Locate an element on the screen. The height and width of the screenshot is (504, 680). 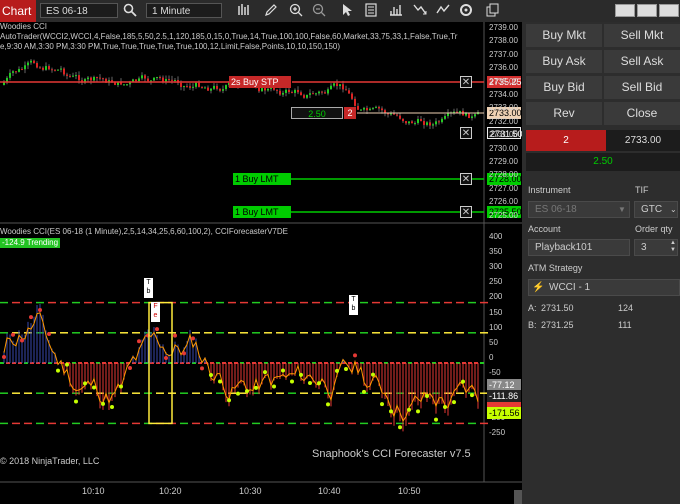
pencil-icon is located at coordinates (271, 11).